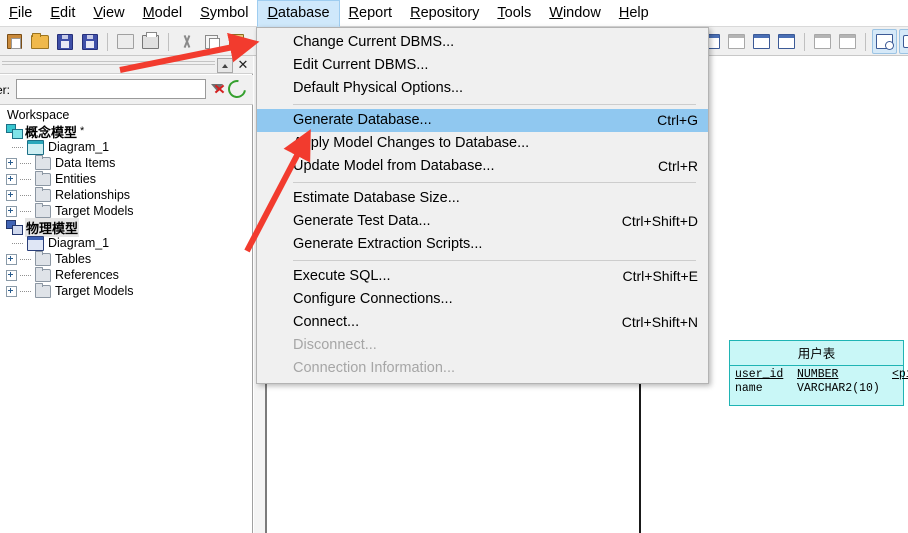 The image size is (908, 533). I want to click on menu-symbol: Symbol, so click(224, 13).